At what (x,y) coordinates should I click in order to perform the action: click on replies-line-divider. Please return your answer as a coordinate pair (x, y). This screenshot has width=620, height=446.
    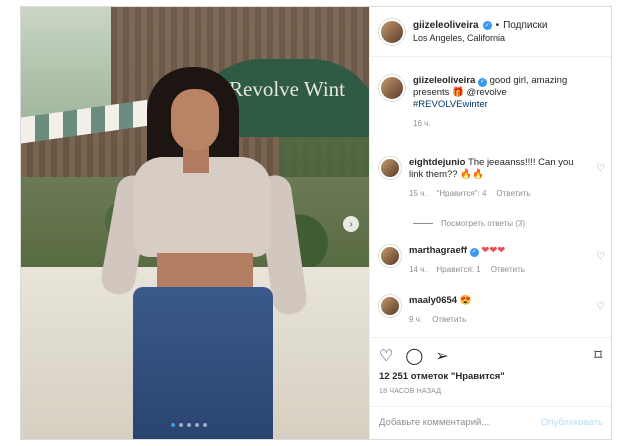
    Looking at the image, I should click on (423, 223).